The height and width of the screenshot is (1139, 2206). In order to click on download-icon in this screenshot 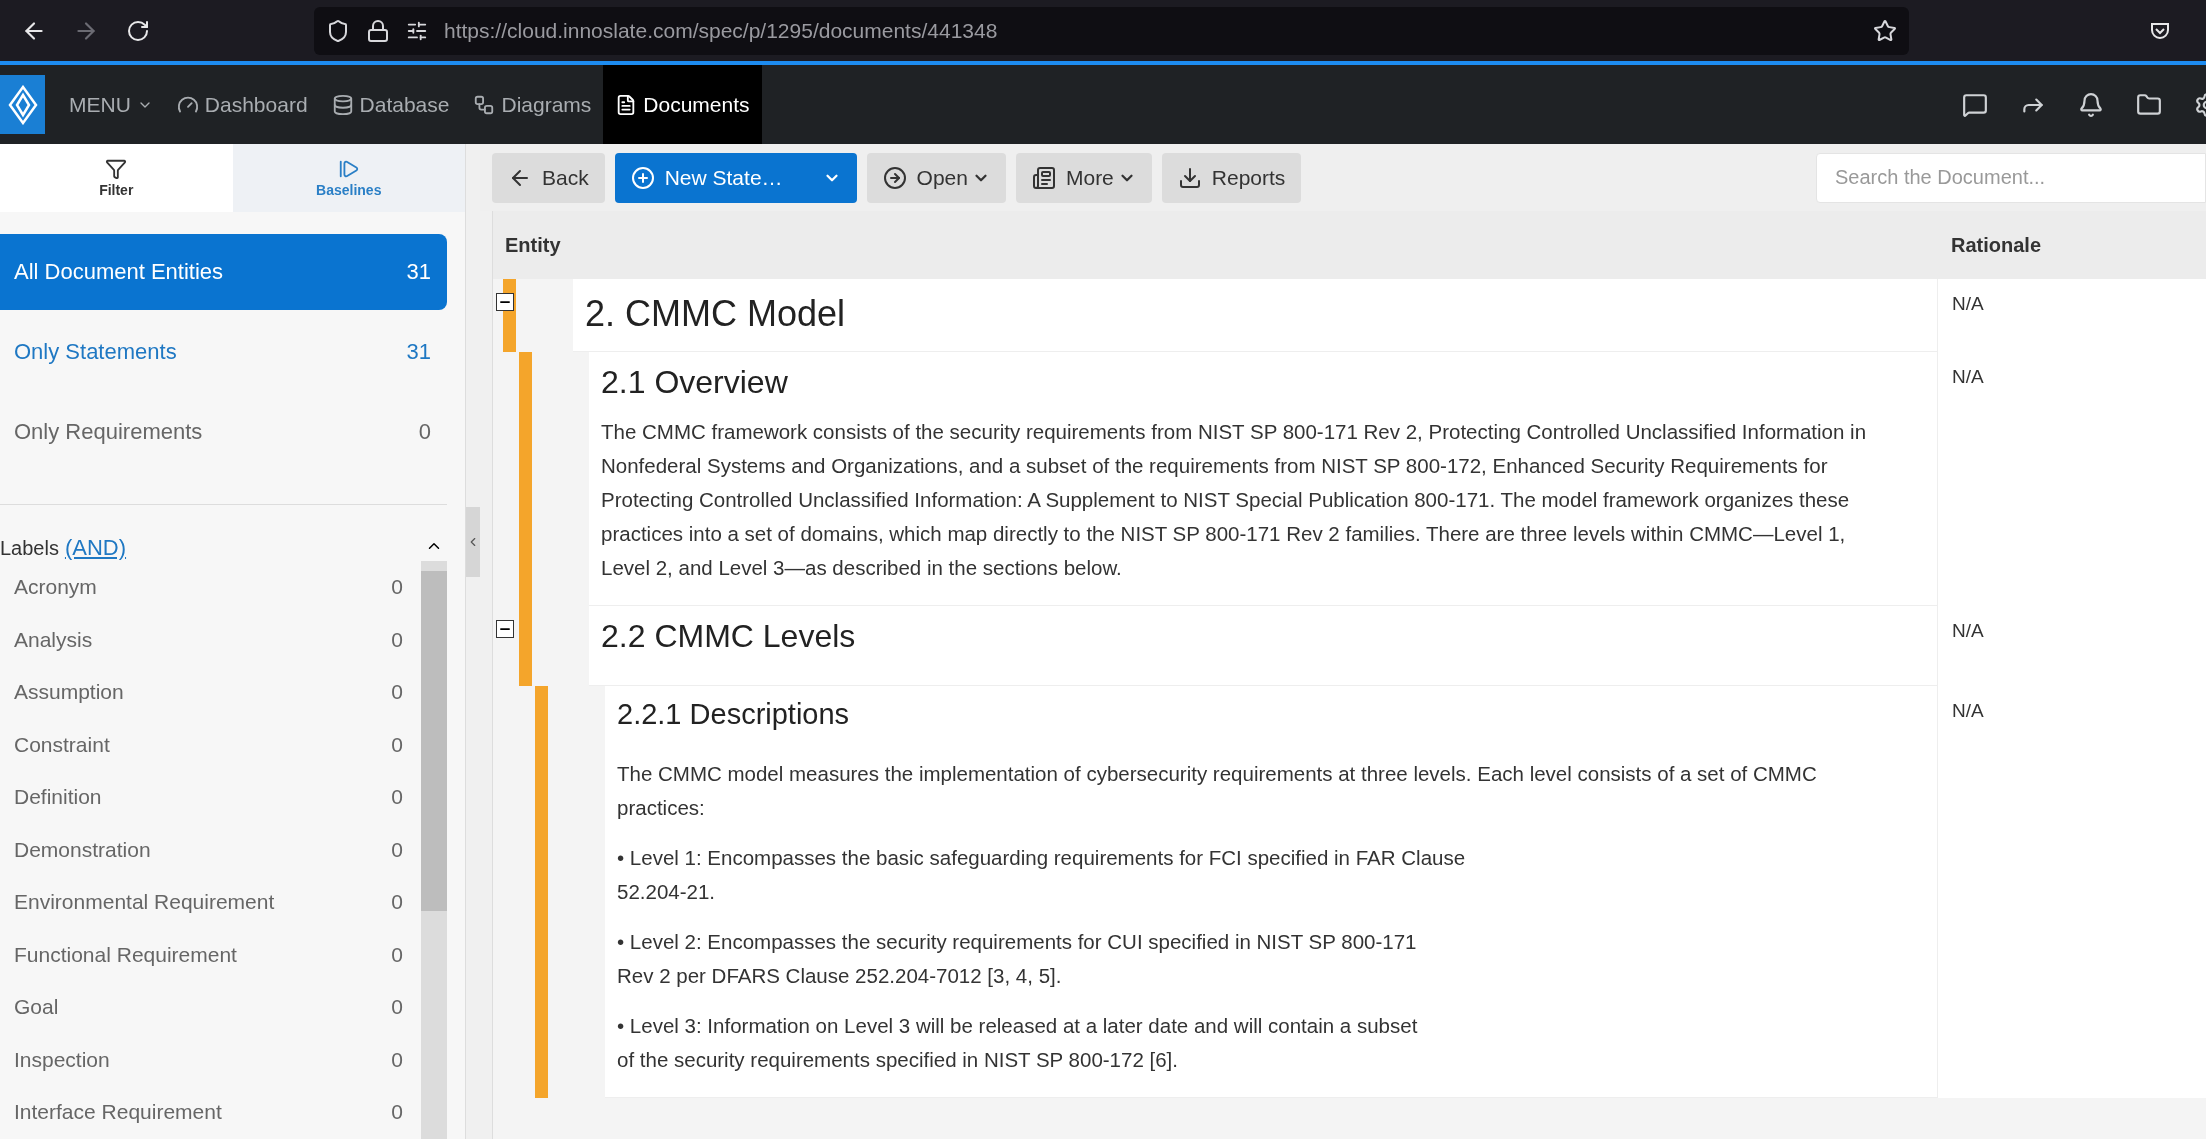, I will do `click(1189, 177)`.